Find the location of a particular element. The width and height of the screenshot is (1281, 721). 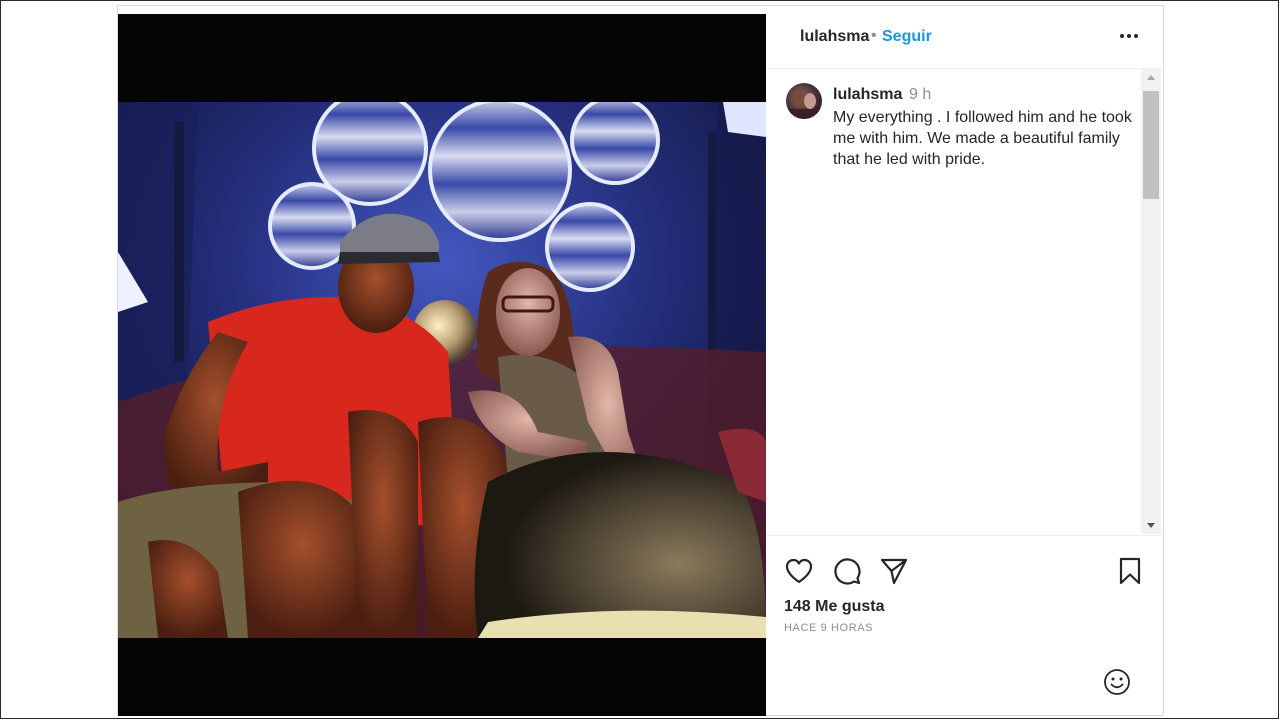

follow-button: Seguir is located at coordinates (907, 37).